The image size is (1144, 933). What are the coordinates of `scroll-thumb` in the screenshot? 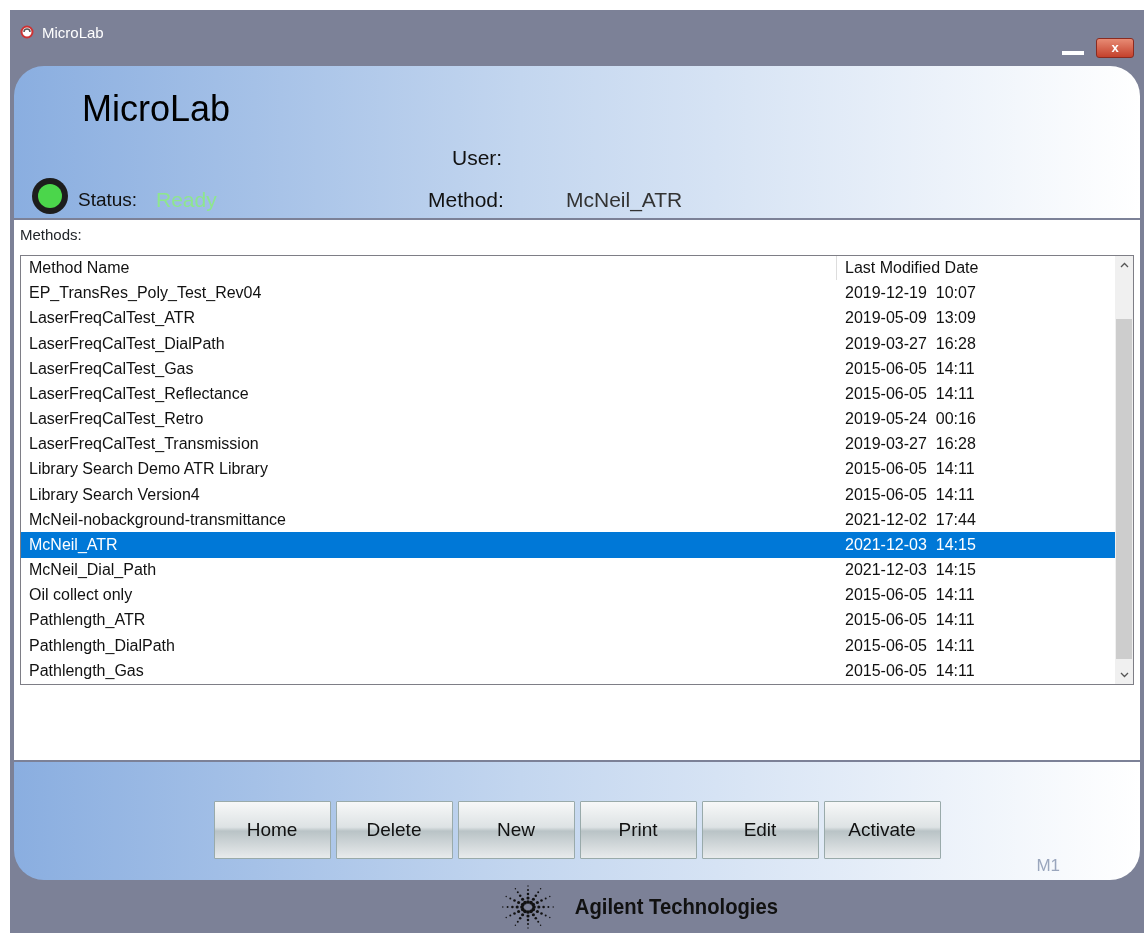 It's located at (1124, 488).